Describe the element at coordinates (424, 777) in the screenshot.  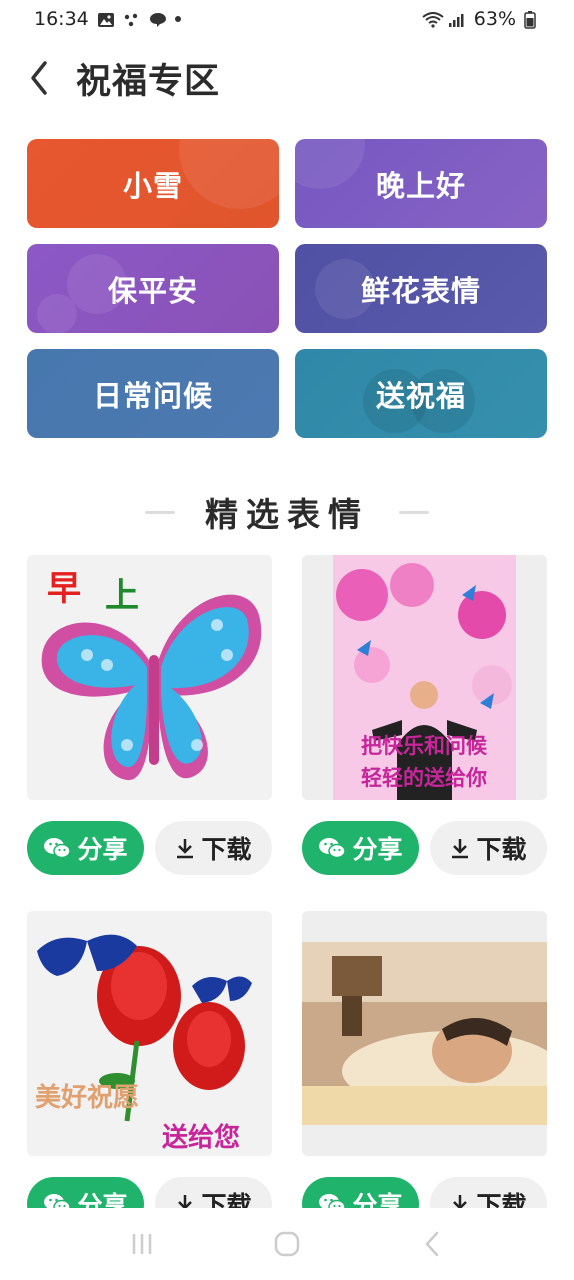
I see `image-text: 轻轻的送给你` at that location.